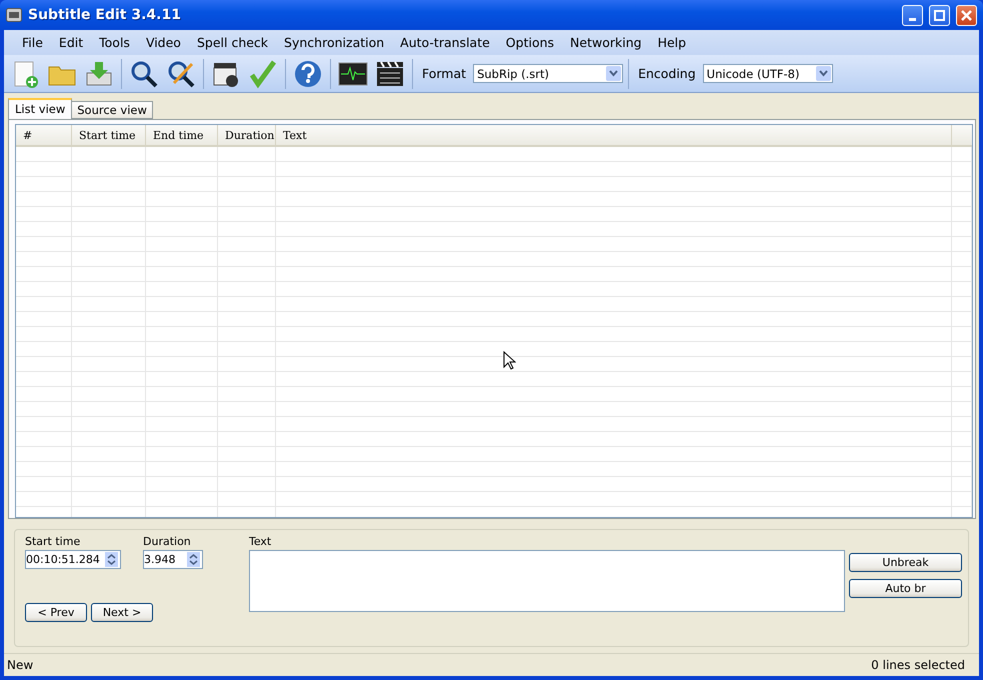 The height and width of the screenshot is (680, 983). I want to click on column-header: Text, so click(614, 135).